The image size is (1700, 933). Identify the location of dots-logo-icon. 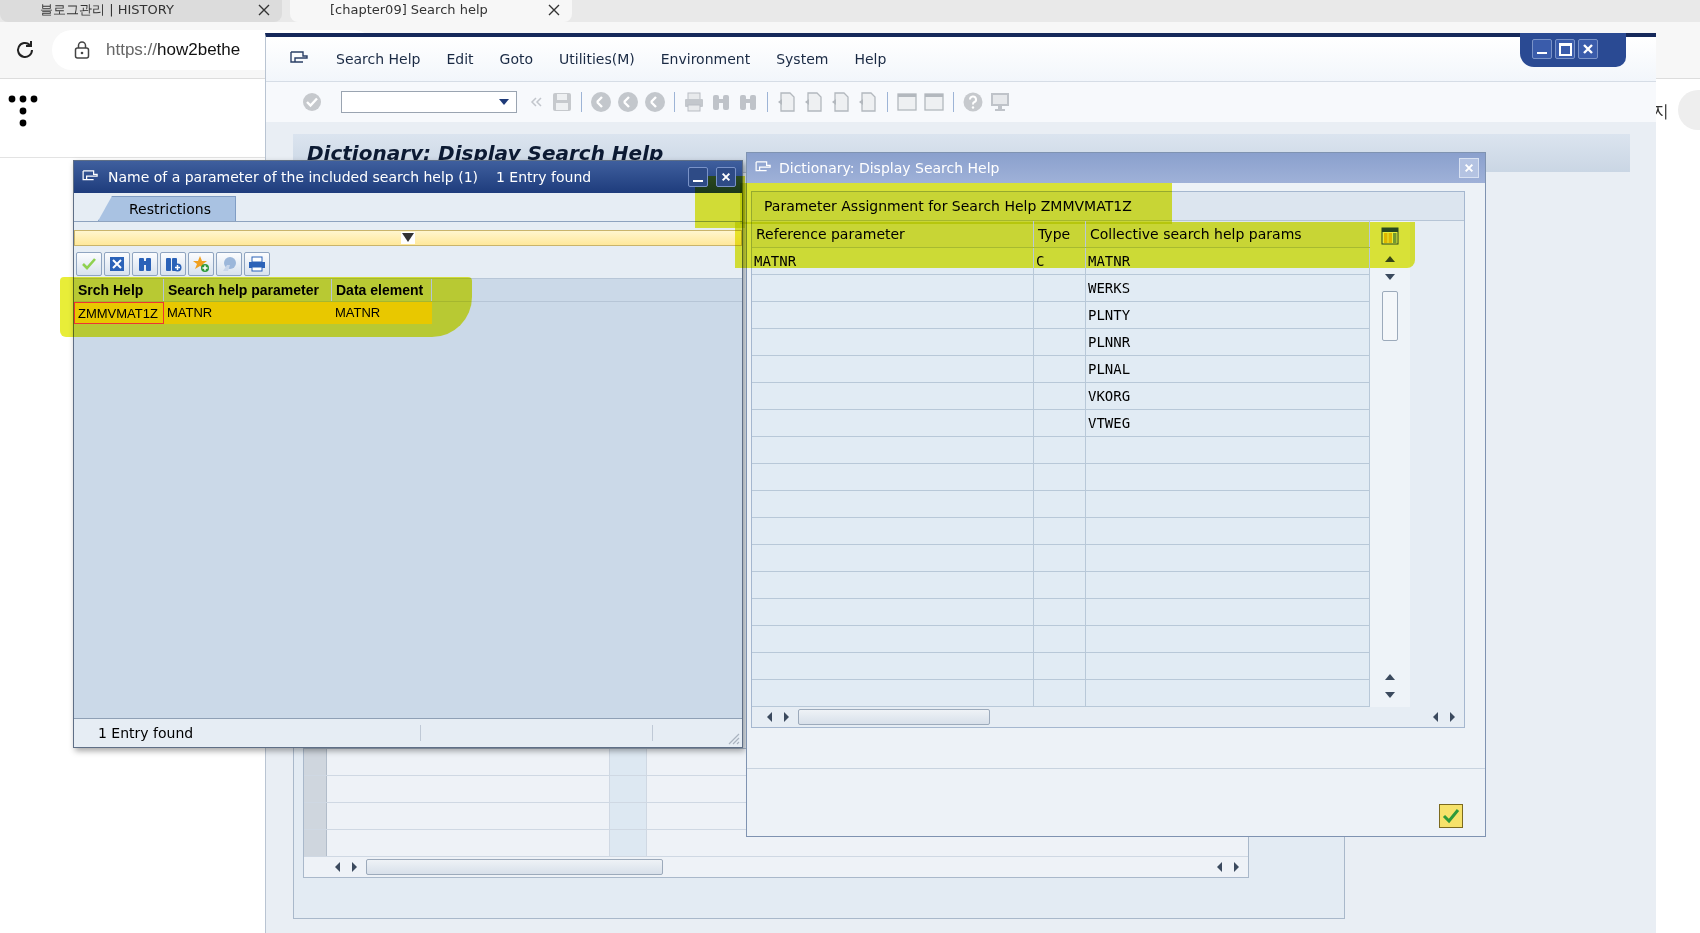
(23, 111).